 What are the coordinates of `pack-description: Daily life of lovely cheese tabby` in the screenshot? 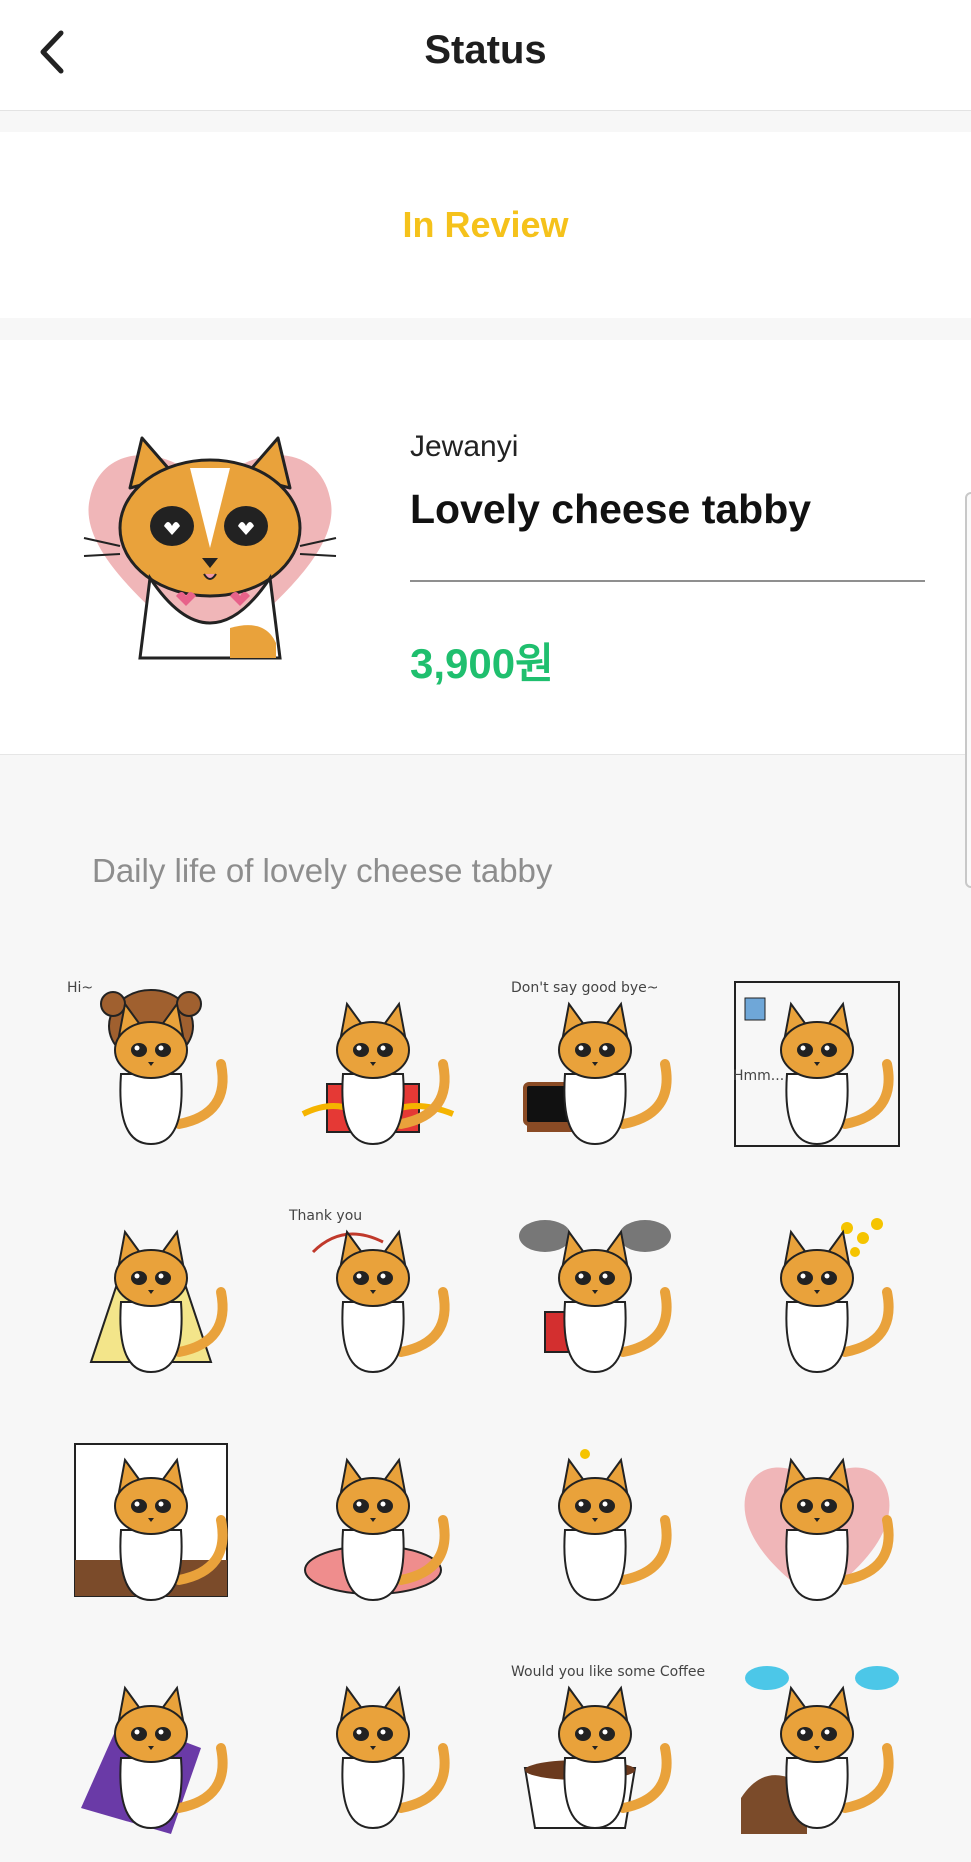 It's located at (322, 870).